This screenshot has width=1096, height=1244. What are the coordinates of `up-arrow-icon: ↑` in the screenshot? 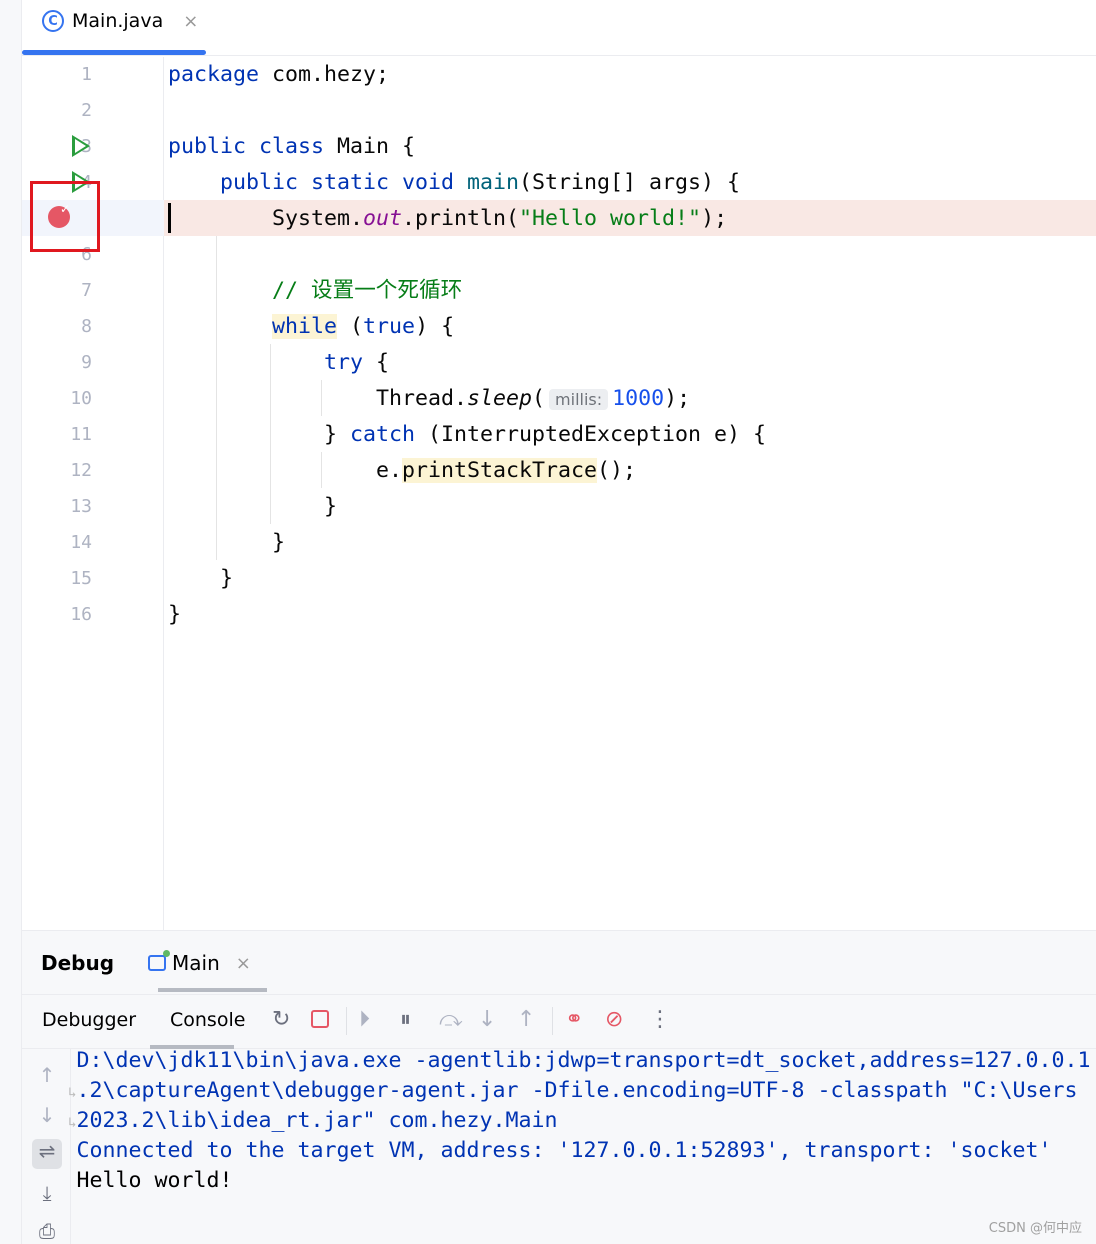 It's located at (47, 1075).